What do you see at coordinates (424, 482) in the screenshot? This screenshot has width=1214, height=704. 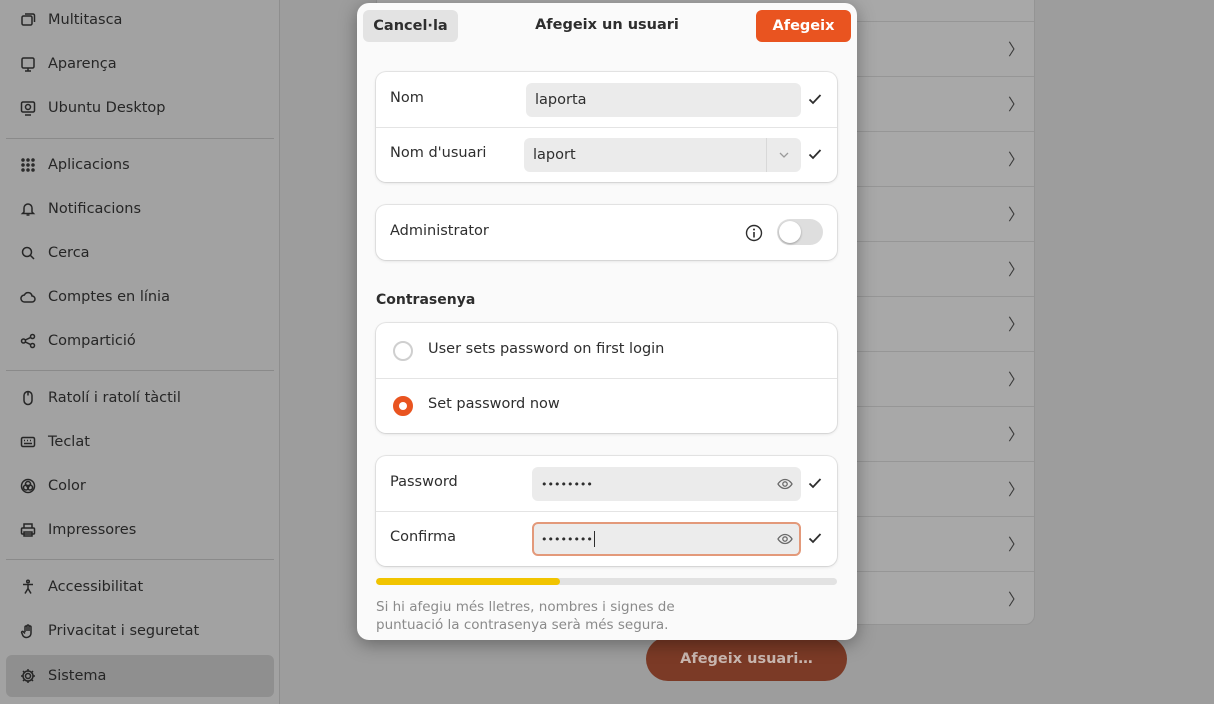 I see `password-label: Password` at bounding box center [424, 482].